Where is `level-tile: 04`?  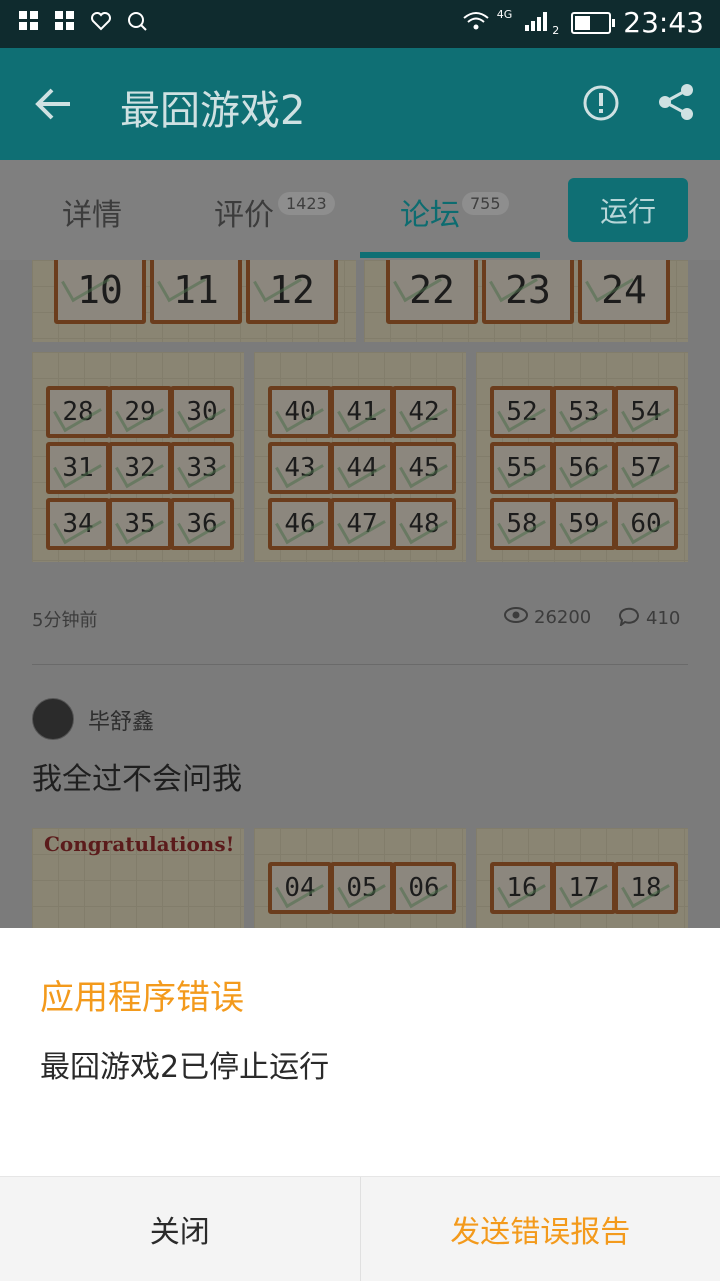
level-tile: 04 is located at coordinates (300, 888).